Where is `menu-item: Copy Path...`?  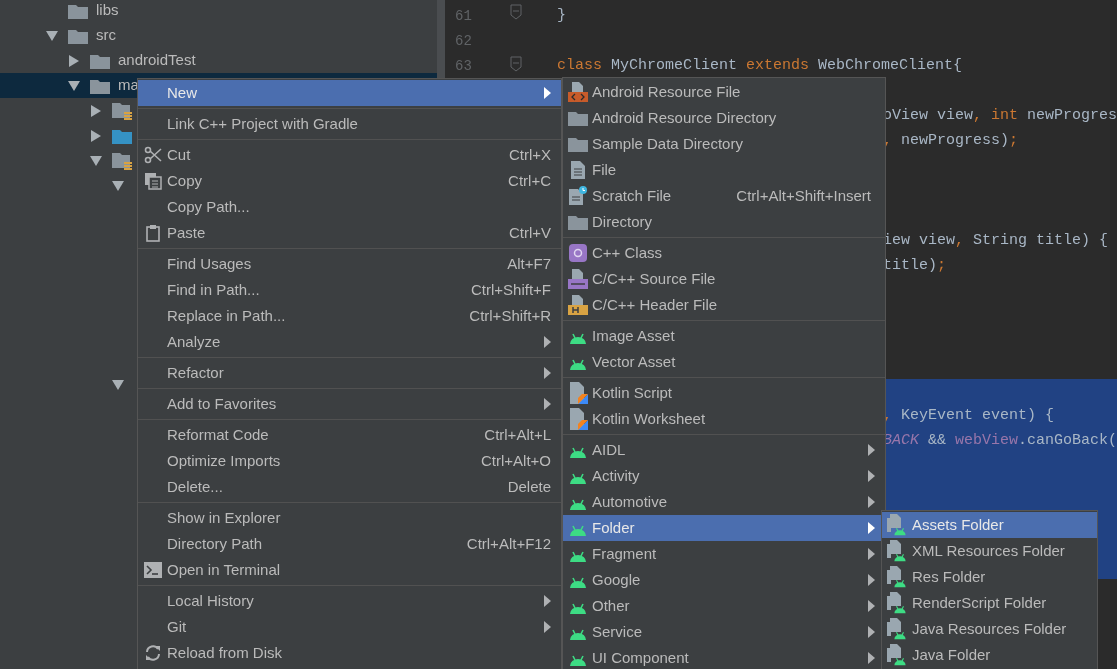 menu-item: Copy Path... is located at coordinates (349, 207).